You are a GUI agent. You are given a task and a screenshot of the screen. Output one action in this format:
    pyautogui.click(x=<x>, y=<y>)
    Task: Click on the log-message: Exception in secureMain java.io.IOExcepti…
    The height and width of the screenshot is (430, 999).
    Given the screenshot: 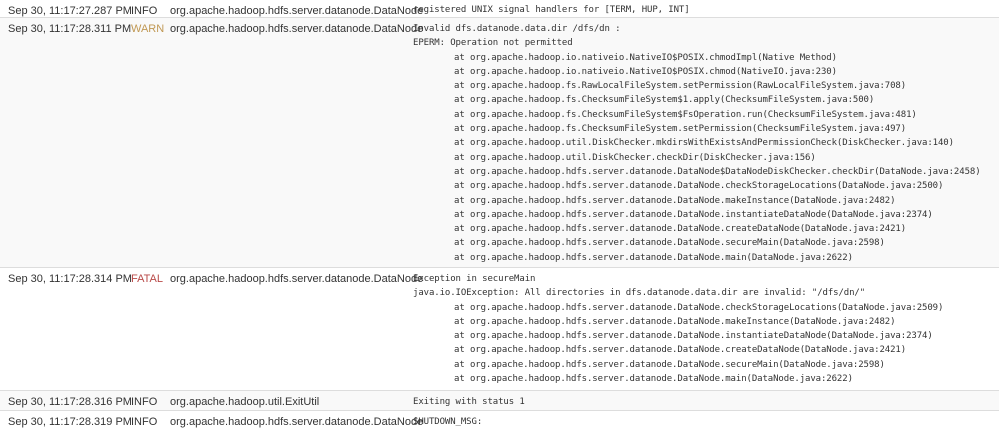 What is the action you would take?
    pyautogui.click(x=678, y=329)
    